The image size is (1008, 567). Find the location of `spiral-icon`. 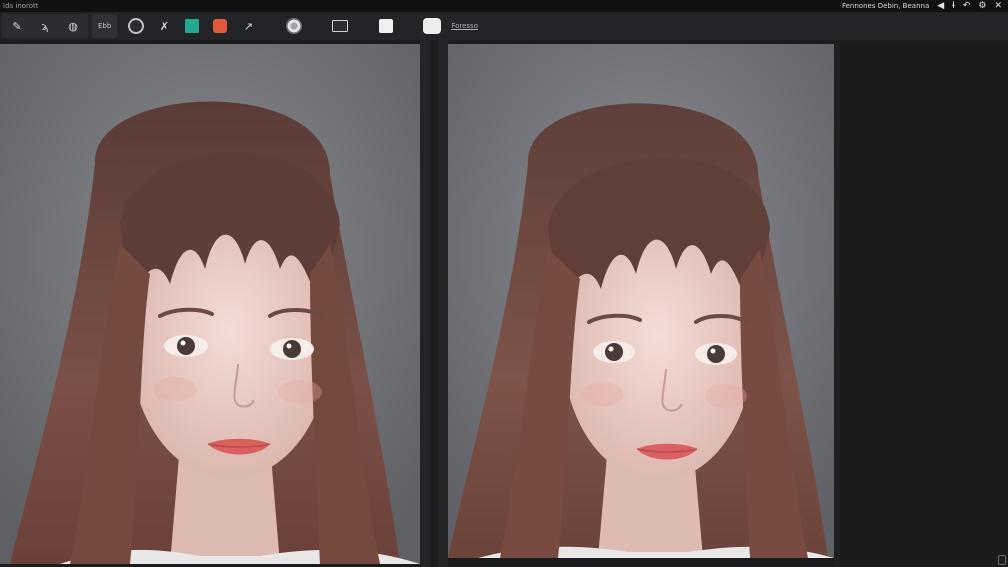

spiral-icon is located at coordinates (136, 26).